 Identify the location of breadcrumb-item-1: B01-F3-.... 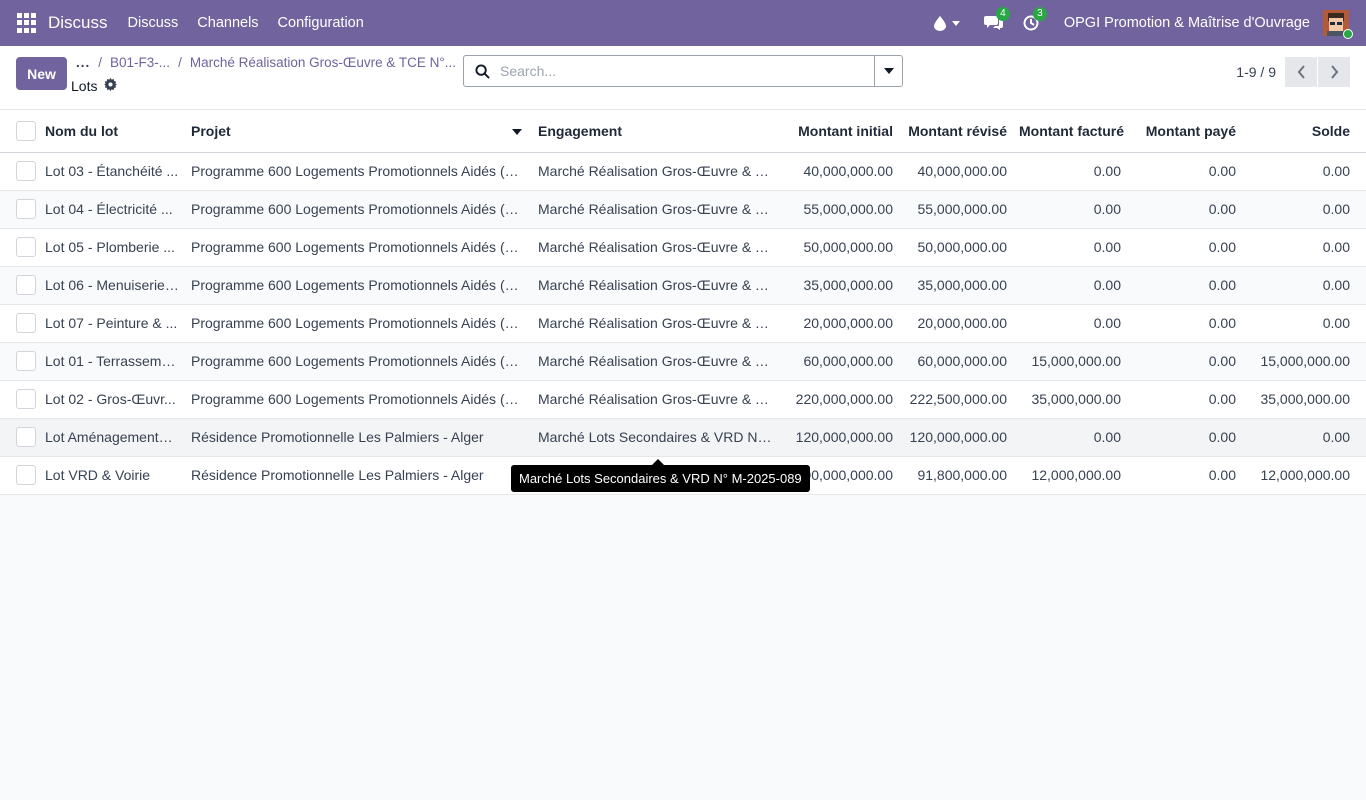
(140, 62).